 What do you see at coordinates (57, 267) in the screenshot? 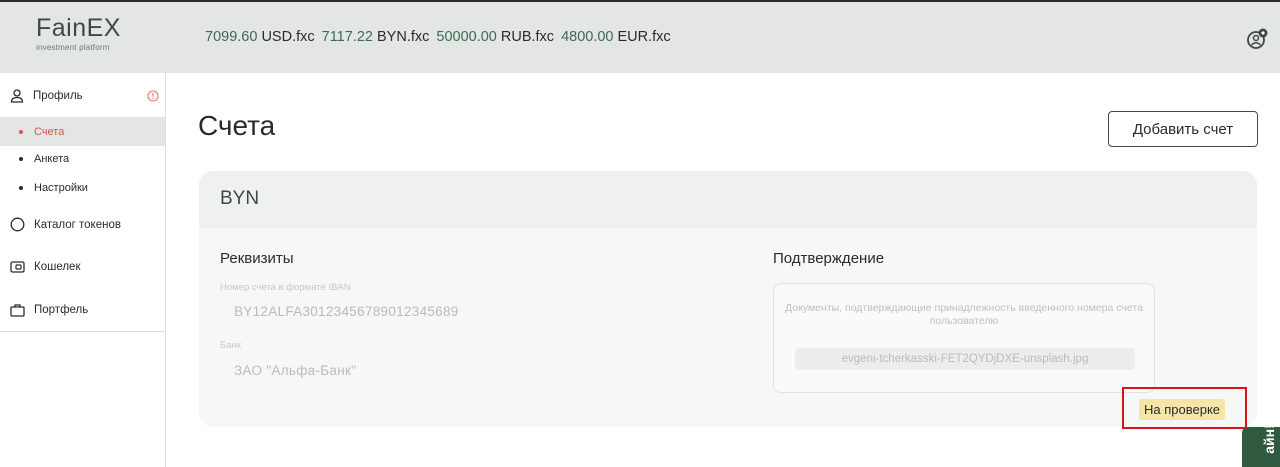
I see `sidebar-item-label: Кошелек` at bounding box center [57, 267].